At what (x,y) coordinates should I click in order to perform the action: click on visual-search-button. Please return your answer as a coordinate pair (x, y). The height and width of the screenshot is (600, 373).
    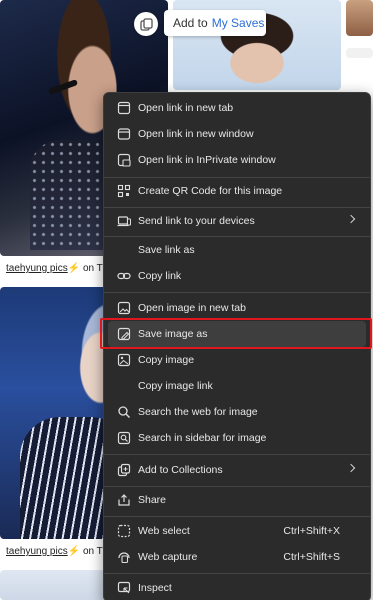
    Looking at the image, I should click on (146, 24).